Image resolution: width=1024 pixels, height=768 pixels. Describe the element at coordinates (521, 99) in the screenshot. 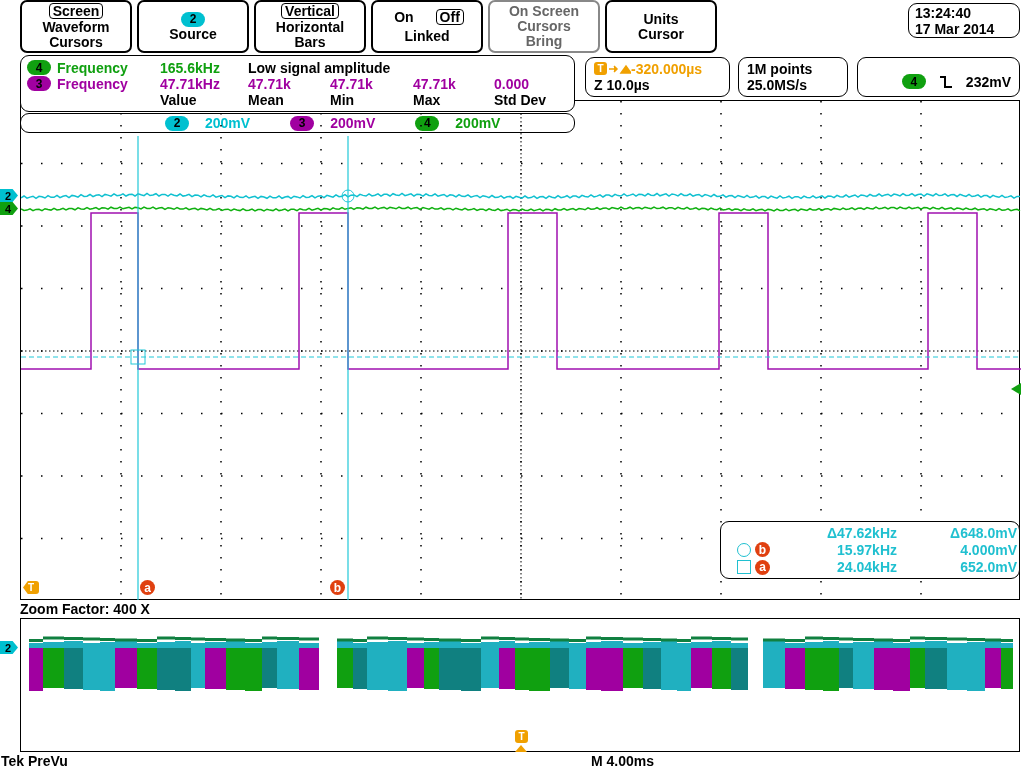

I see `column-header: Std Dev` at that location.